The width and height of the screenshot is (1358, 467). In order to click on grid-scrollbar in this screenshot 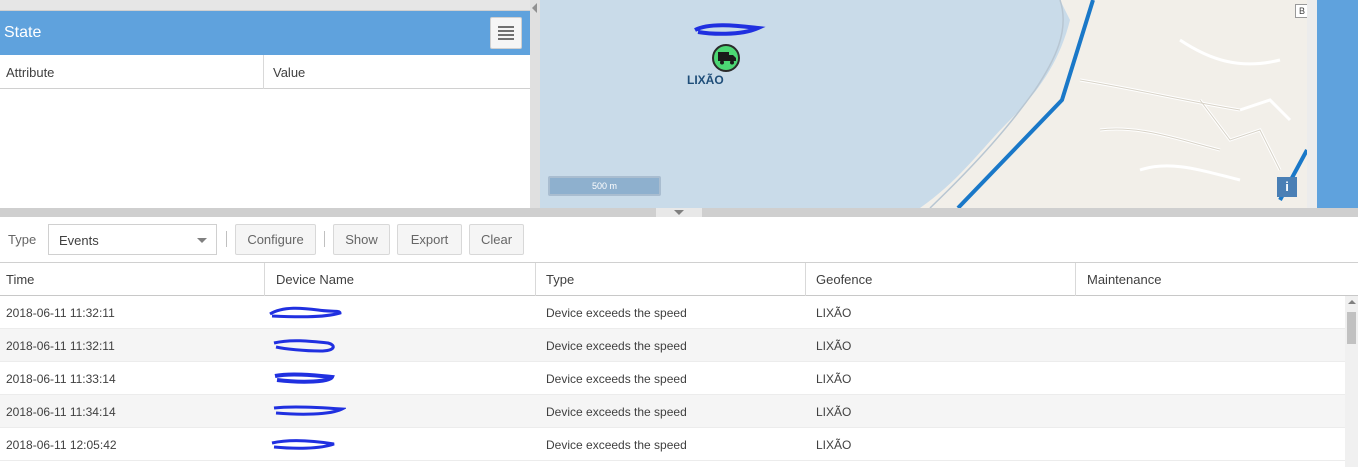, I will do `click(1351, 381)`.